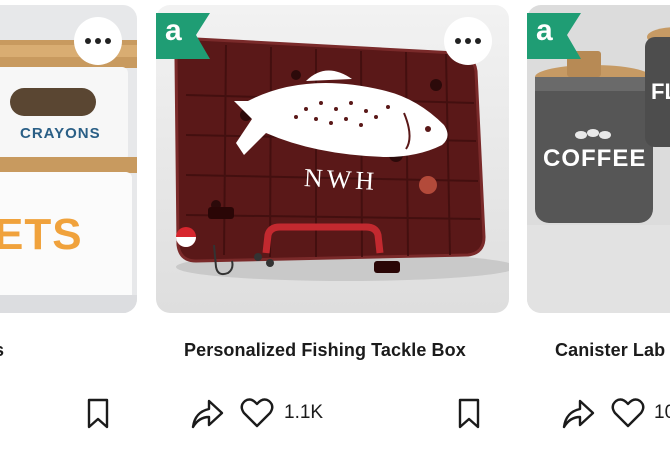 This screenshot has height=459, width=670. I want to click on image-label-fl: FL, so click(660, 91).